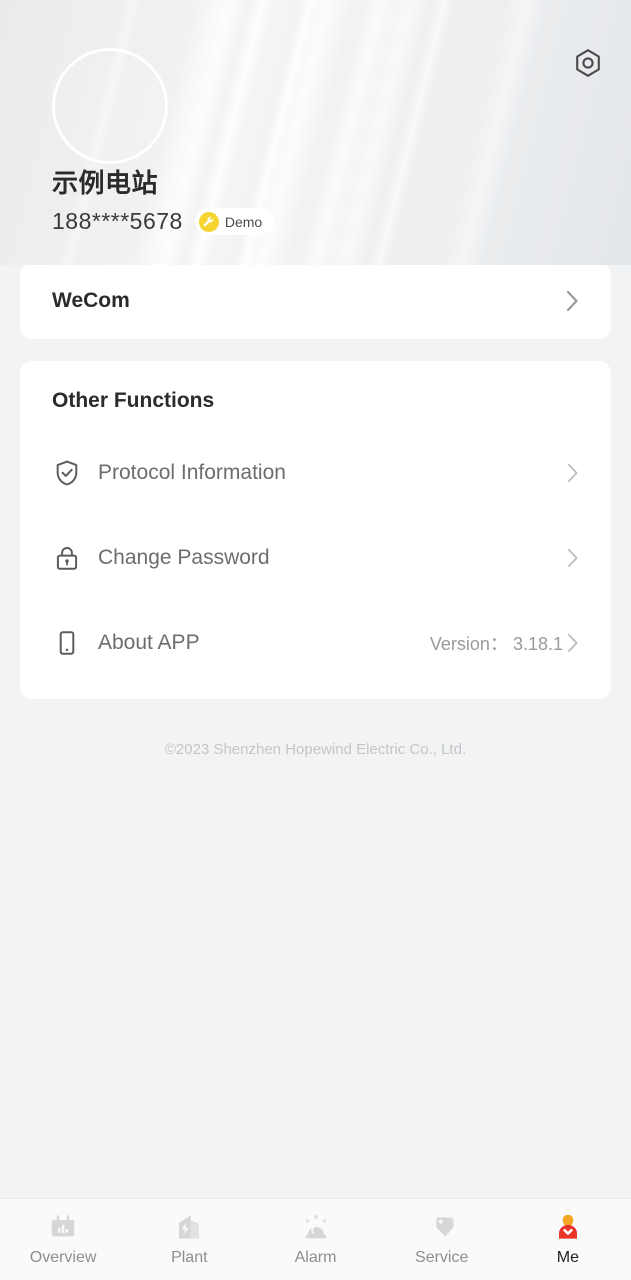 This screenshot has height=1280, width=631. Describe the element at coordinates (67, 473) in the screenshot. I see `shield-check-icon` at that location.